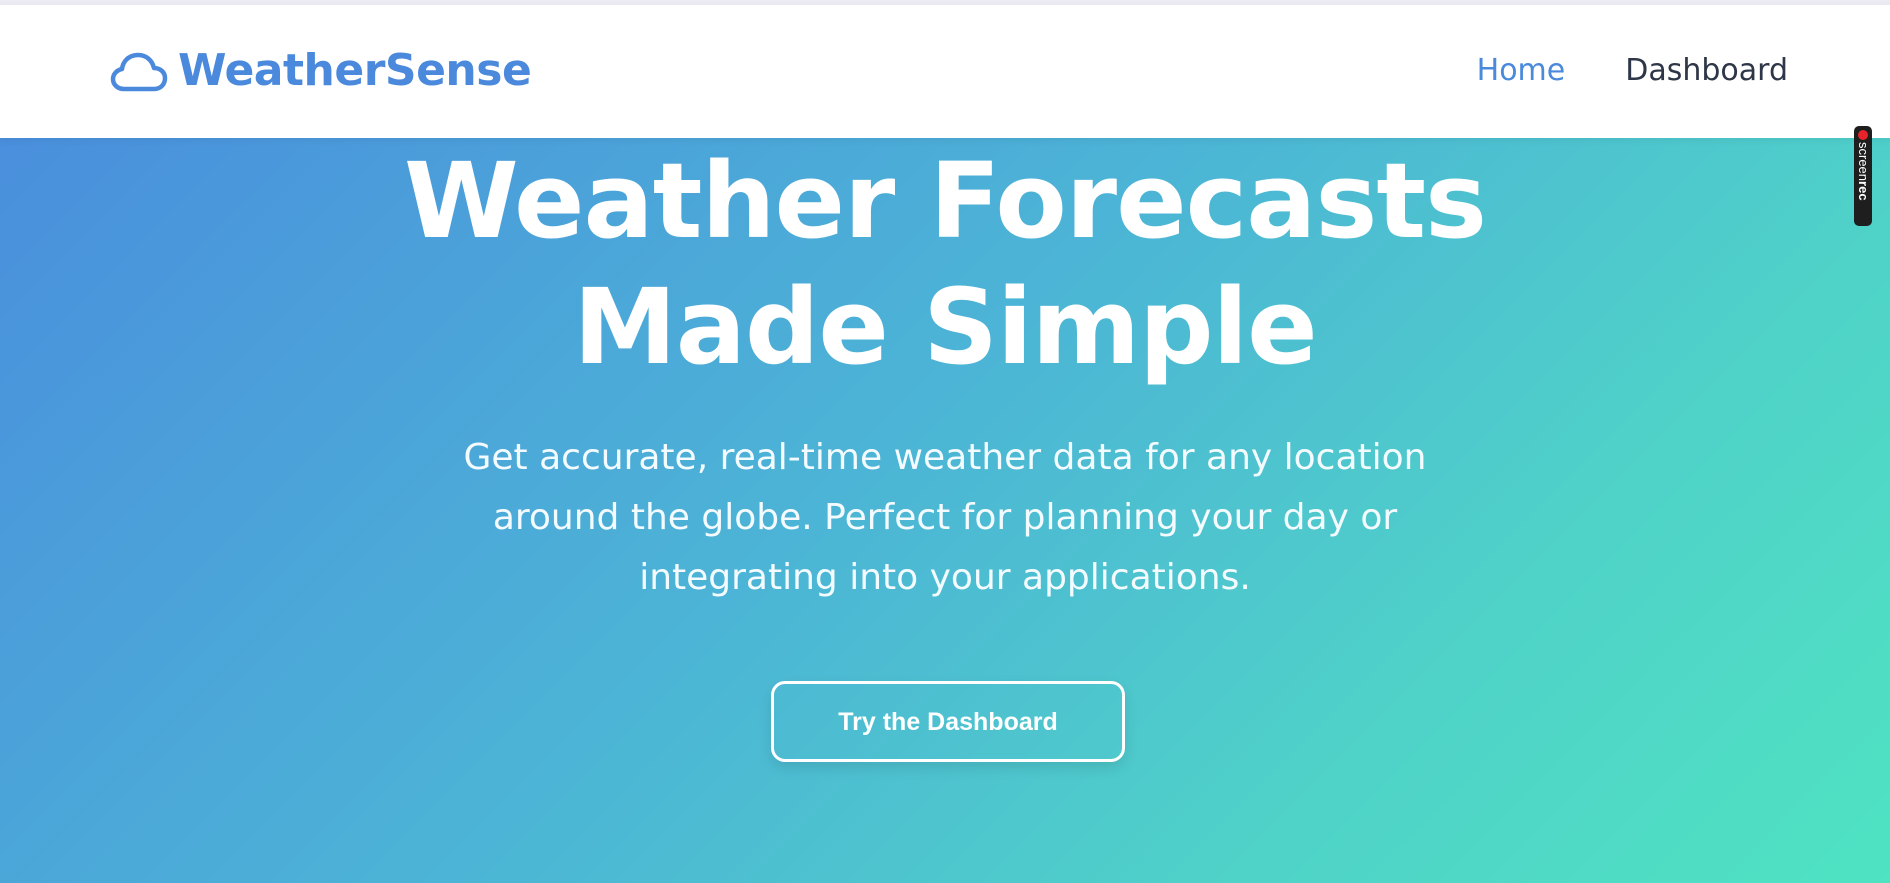 This screenshot has height=883, width=1890. Describe the element at coordinates (355, 70) in the screenshot. I see `brand-name: WeatherSense` at that location.